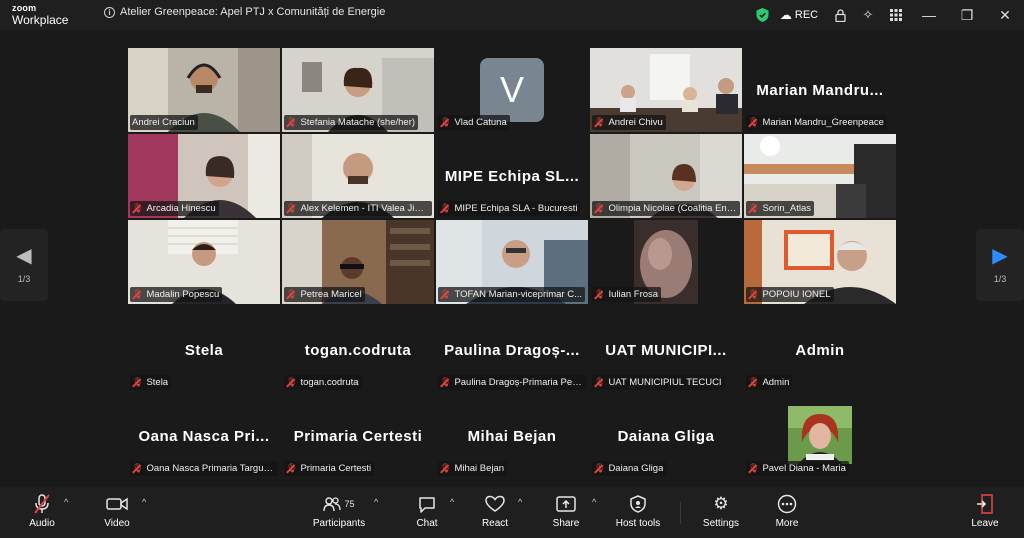  I want to click on participant-label: 🎙 Marian Mandru_Greenpeace, so click(816, 122).